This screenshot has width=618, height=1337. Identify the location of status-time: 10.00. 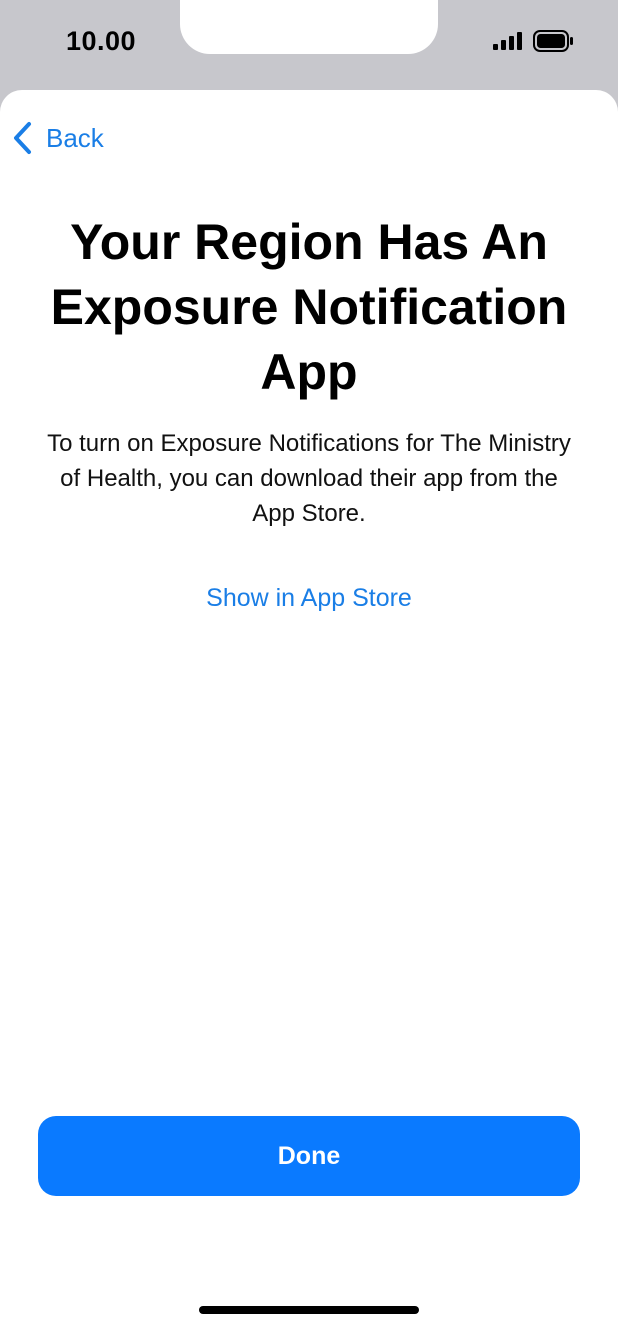
(101, 41).